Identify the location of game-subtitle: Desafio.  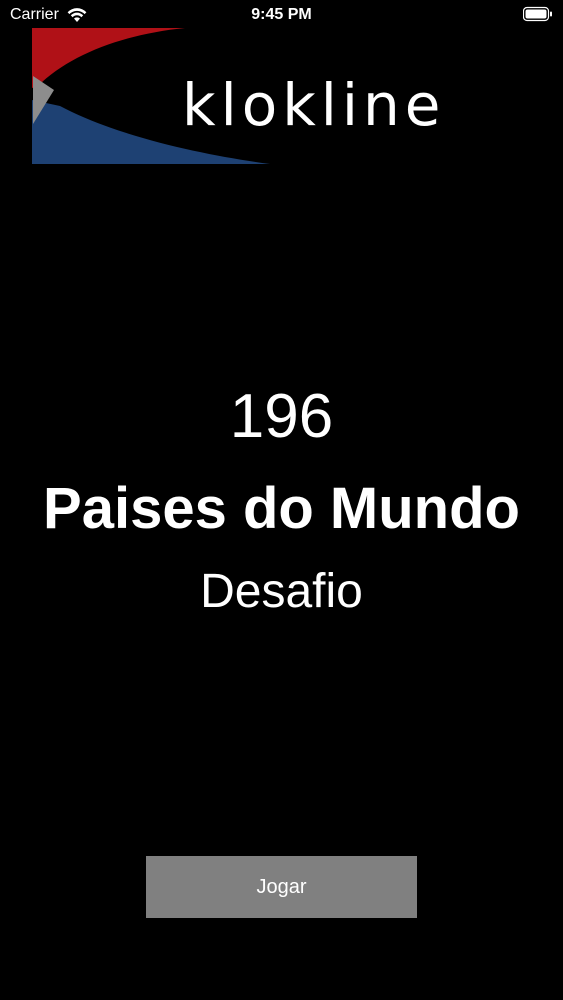
(281, 591).